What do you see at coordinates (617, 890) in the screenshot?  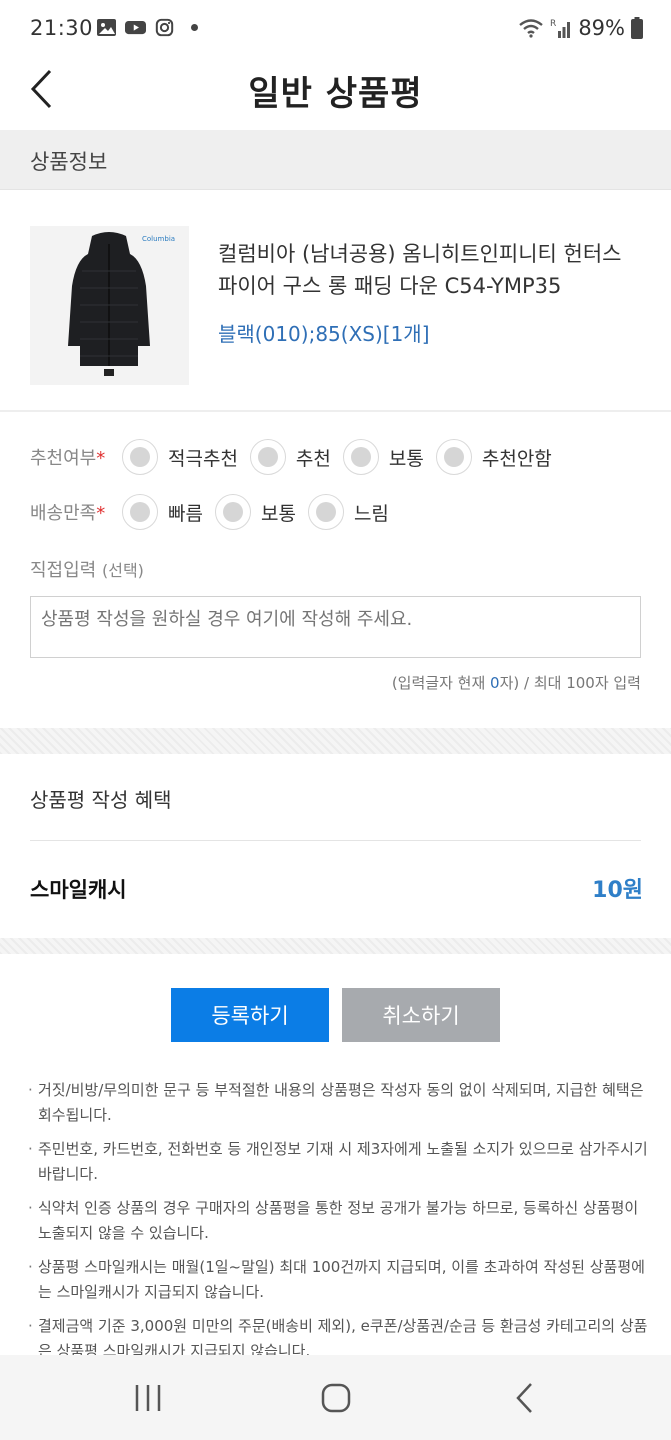 I see `benefit-value: 10원` at bounding box center [617, 890].